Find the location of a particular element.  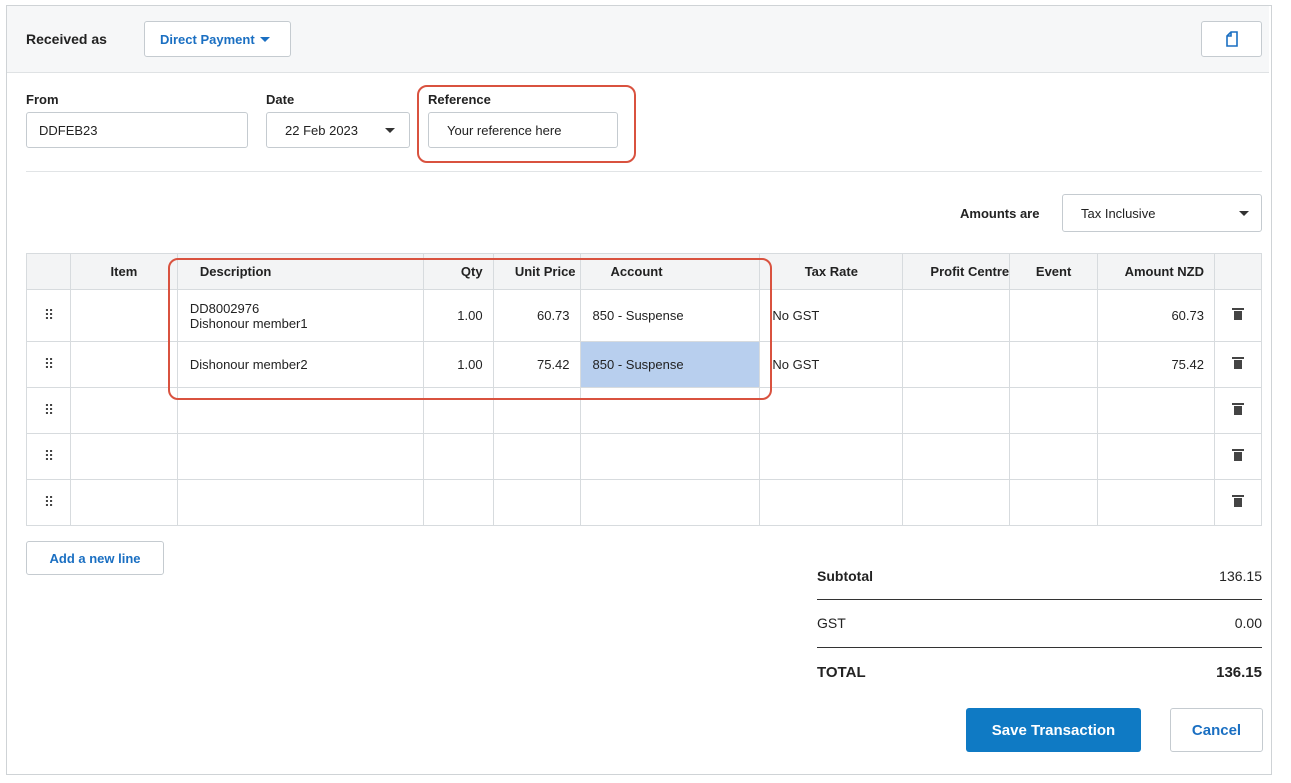

subtotal-value: 136.15 is located at coordinates (1240, 576).